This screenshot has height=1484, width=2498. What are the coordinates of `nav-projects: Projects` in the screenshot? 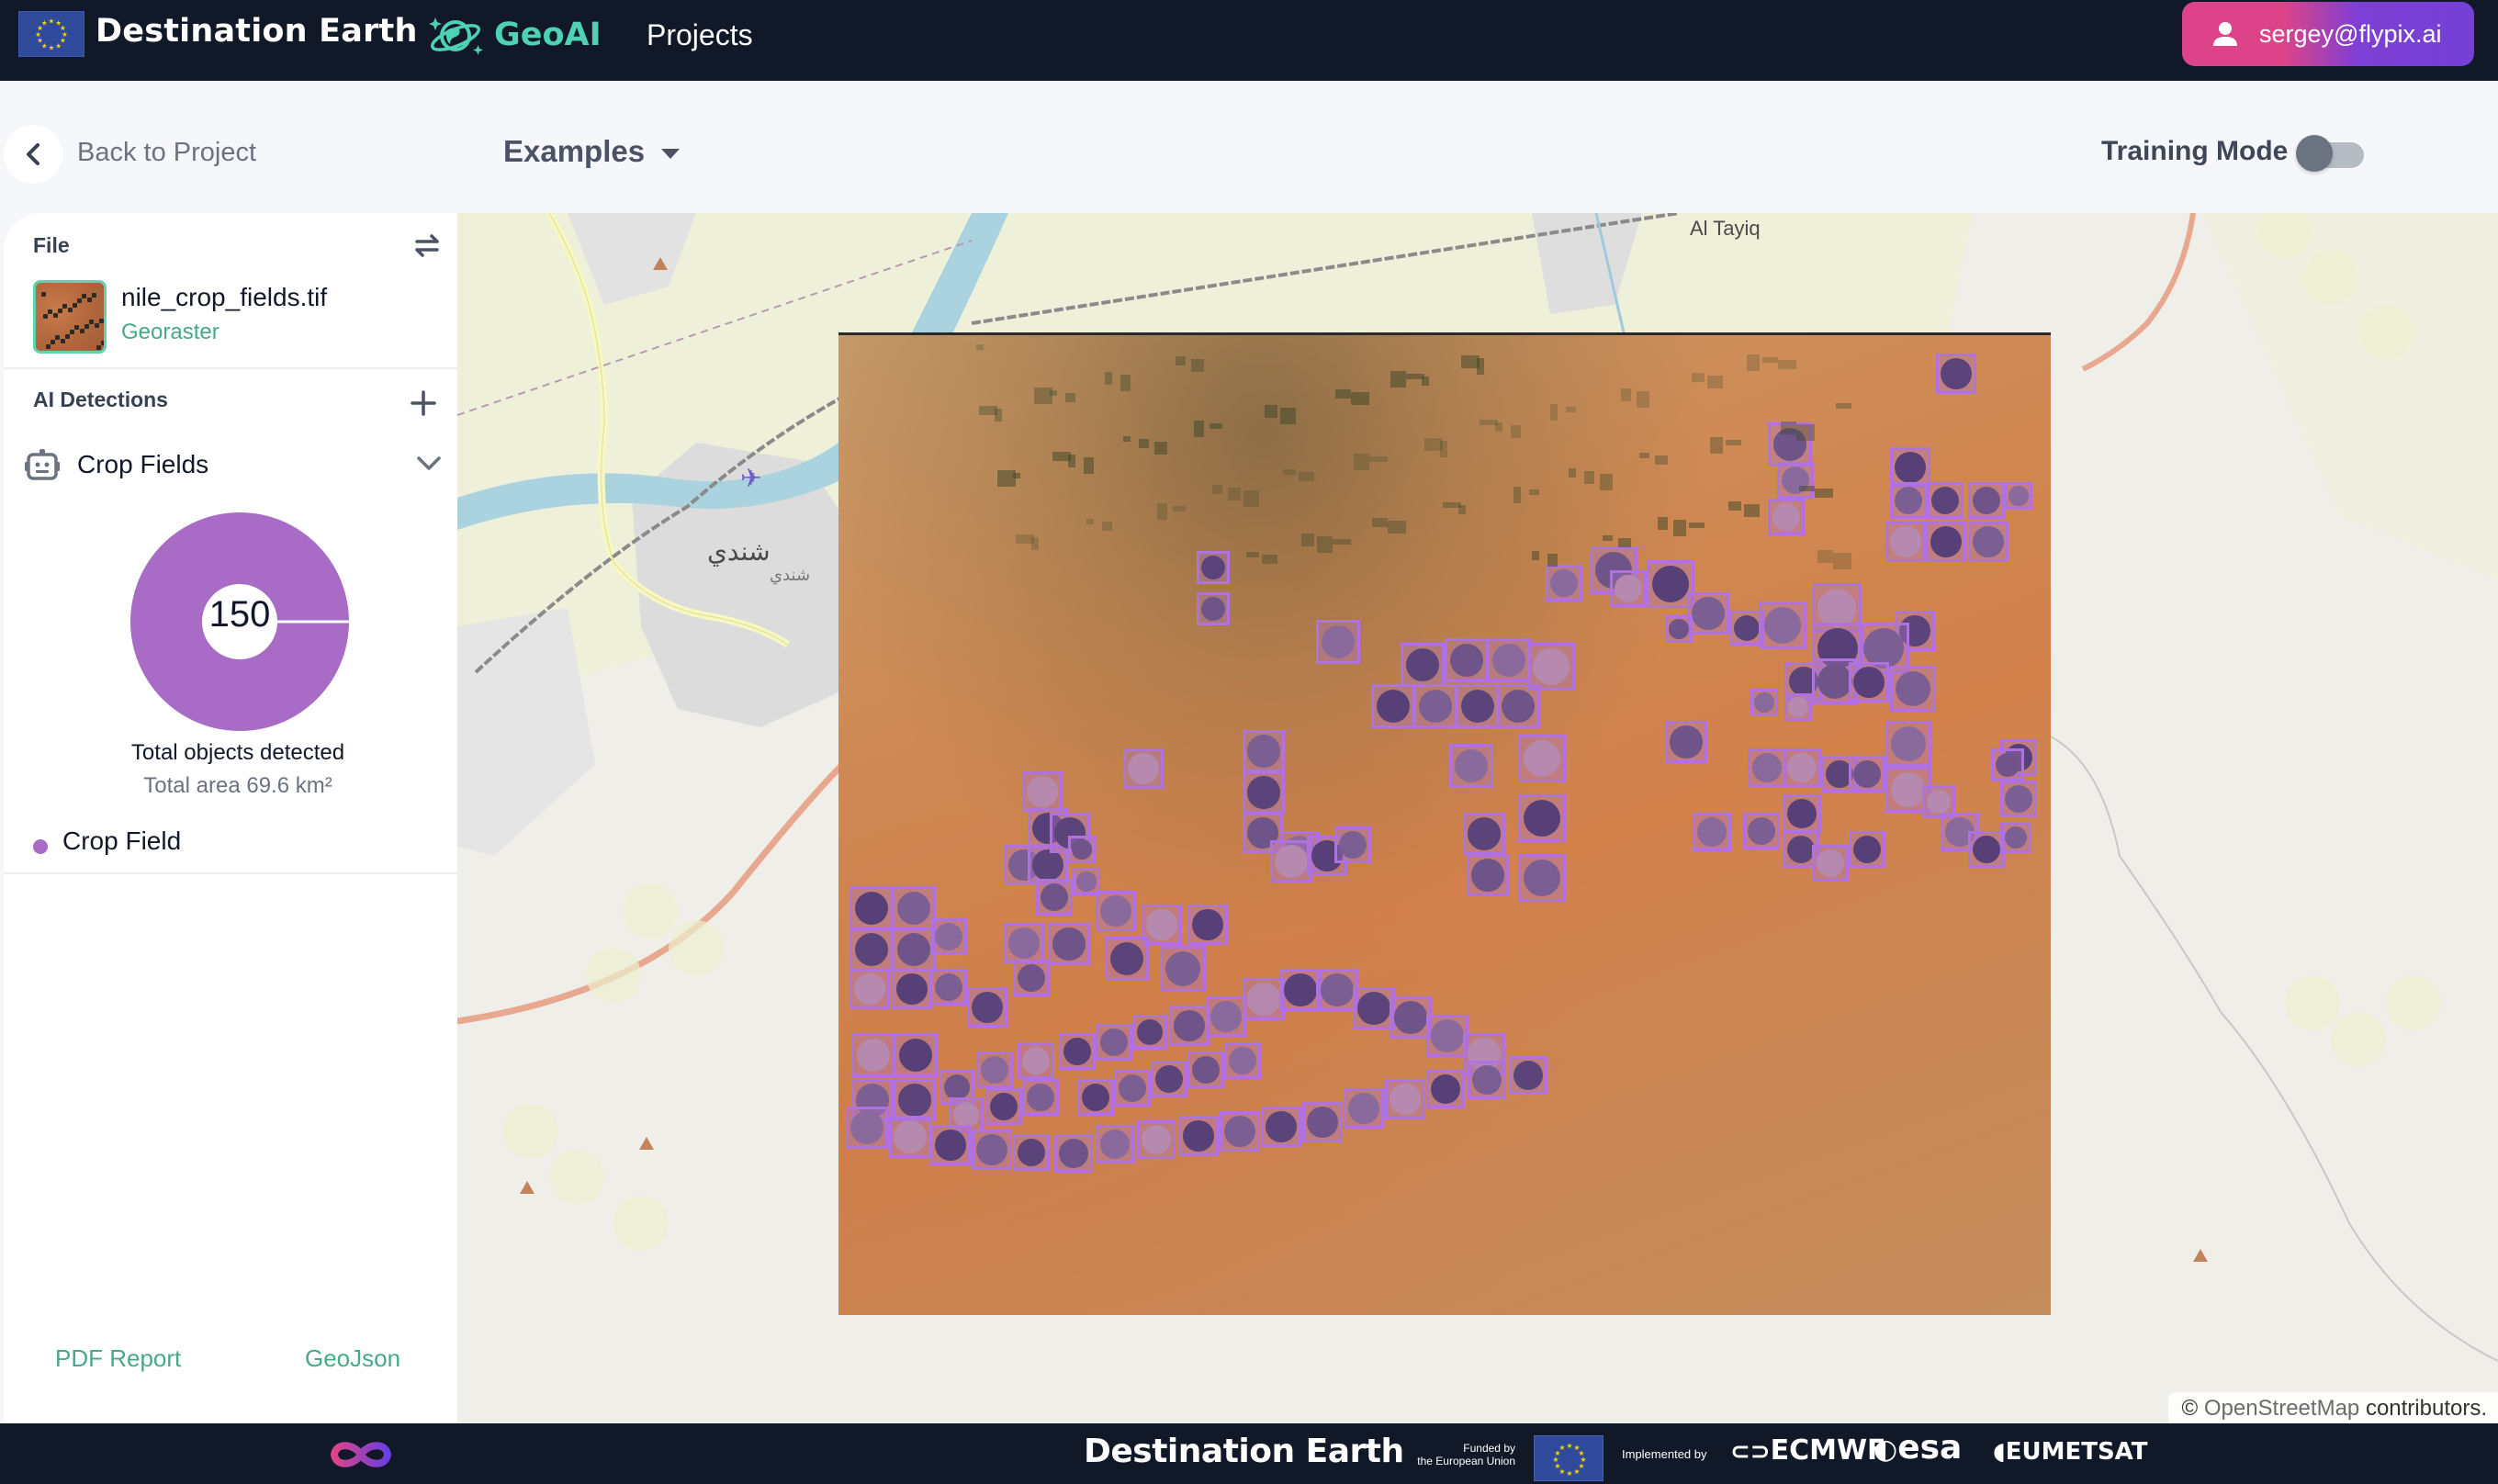 It's located at (700, 35).